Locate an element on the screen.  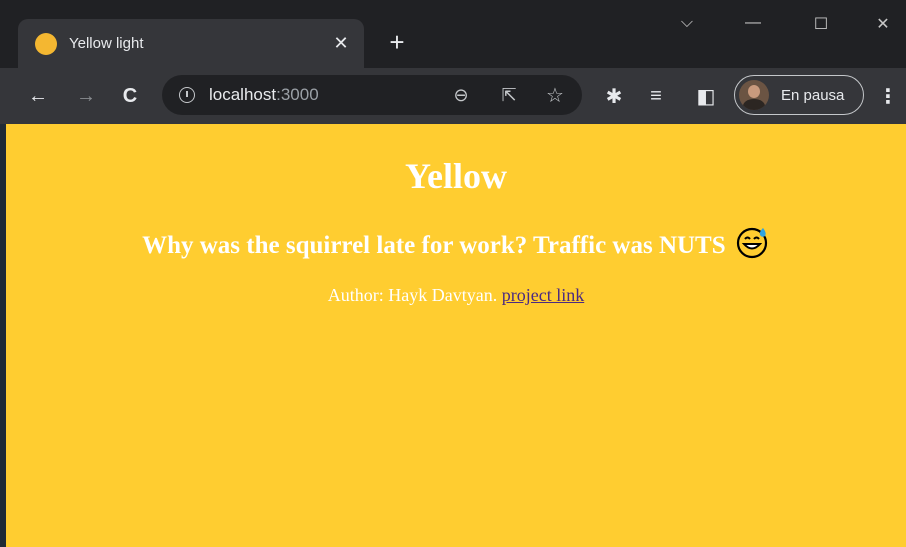
tab-title: Yellow light is located at coordinates (106, 43).